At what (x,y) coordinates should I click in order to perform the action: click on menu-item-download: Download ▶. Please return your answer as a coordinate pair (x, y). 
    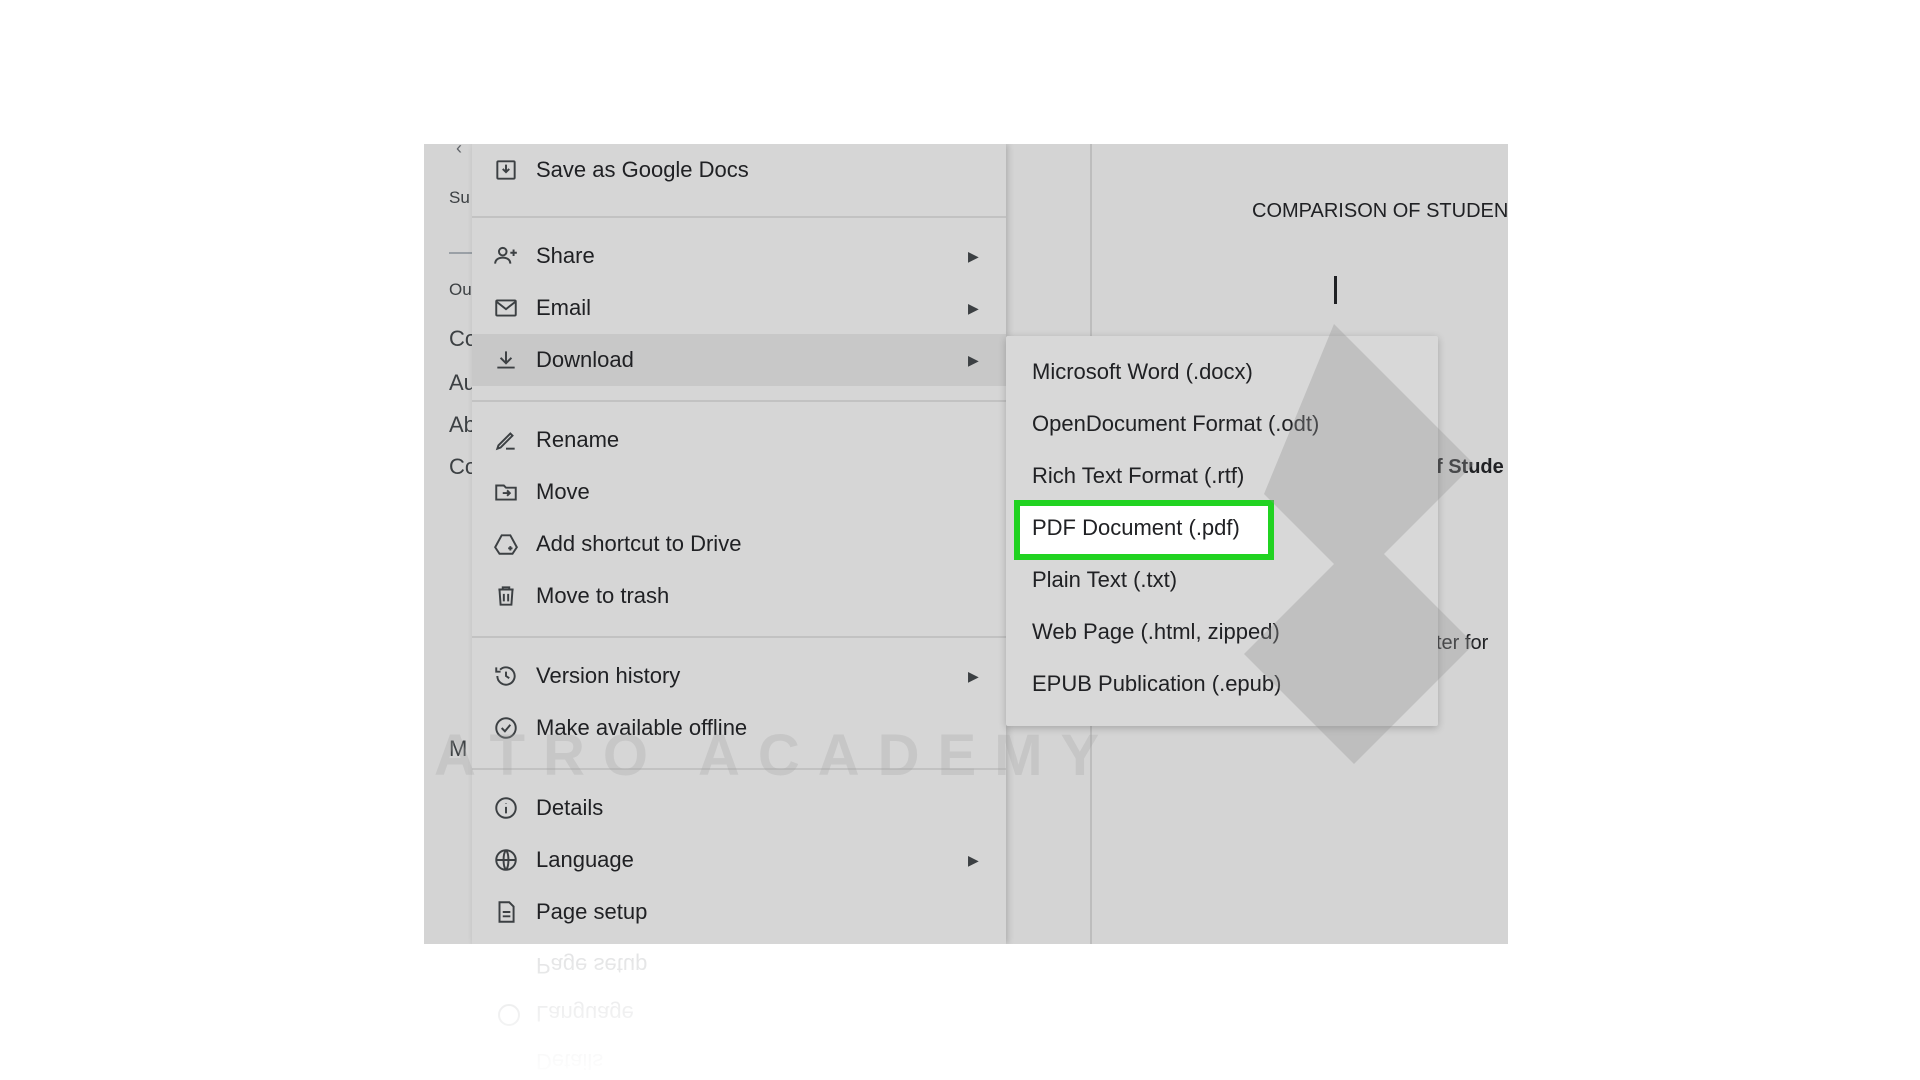
    Looking at the image, I should click on (739, 360).